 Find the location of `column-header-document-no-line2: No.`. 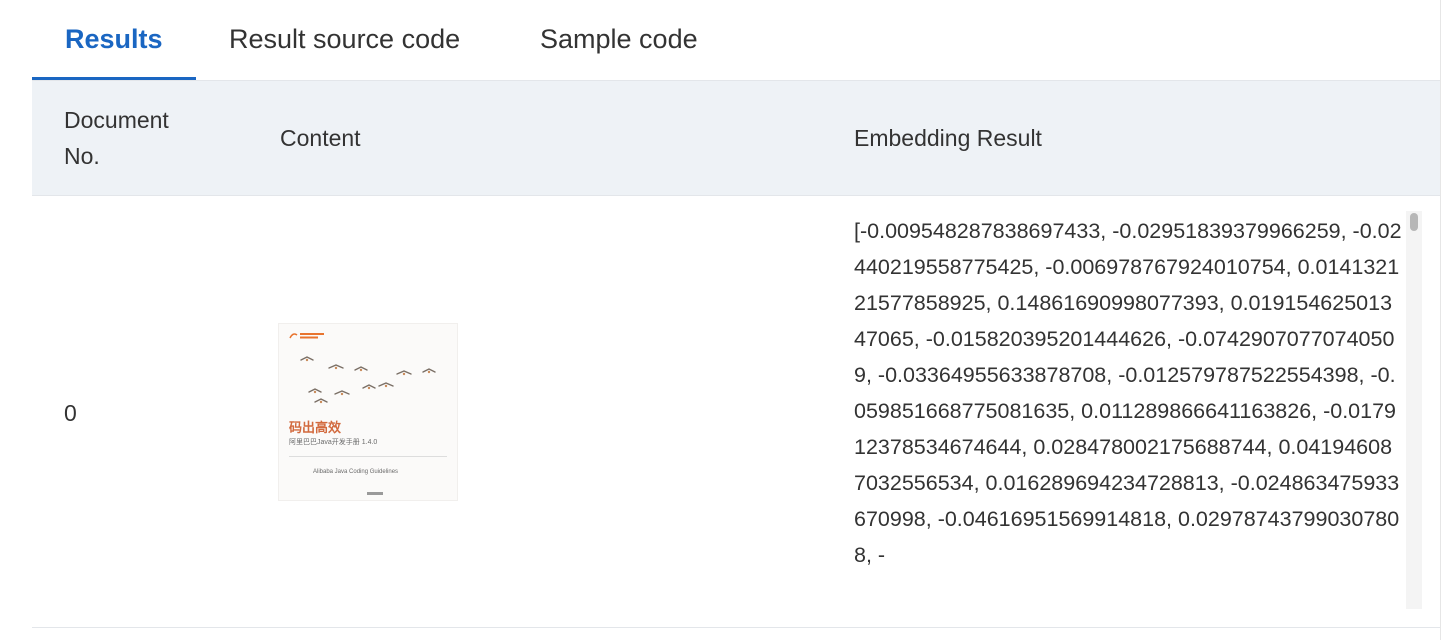

column-header-document-no-line2: No. is located at coordinates (82, 156).